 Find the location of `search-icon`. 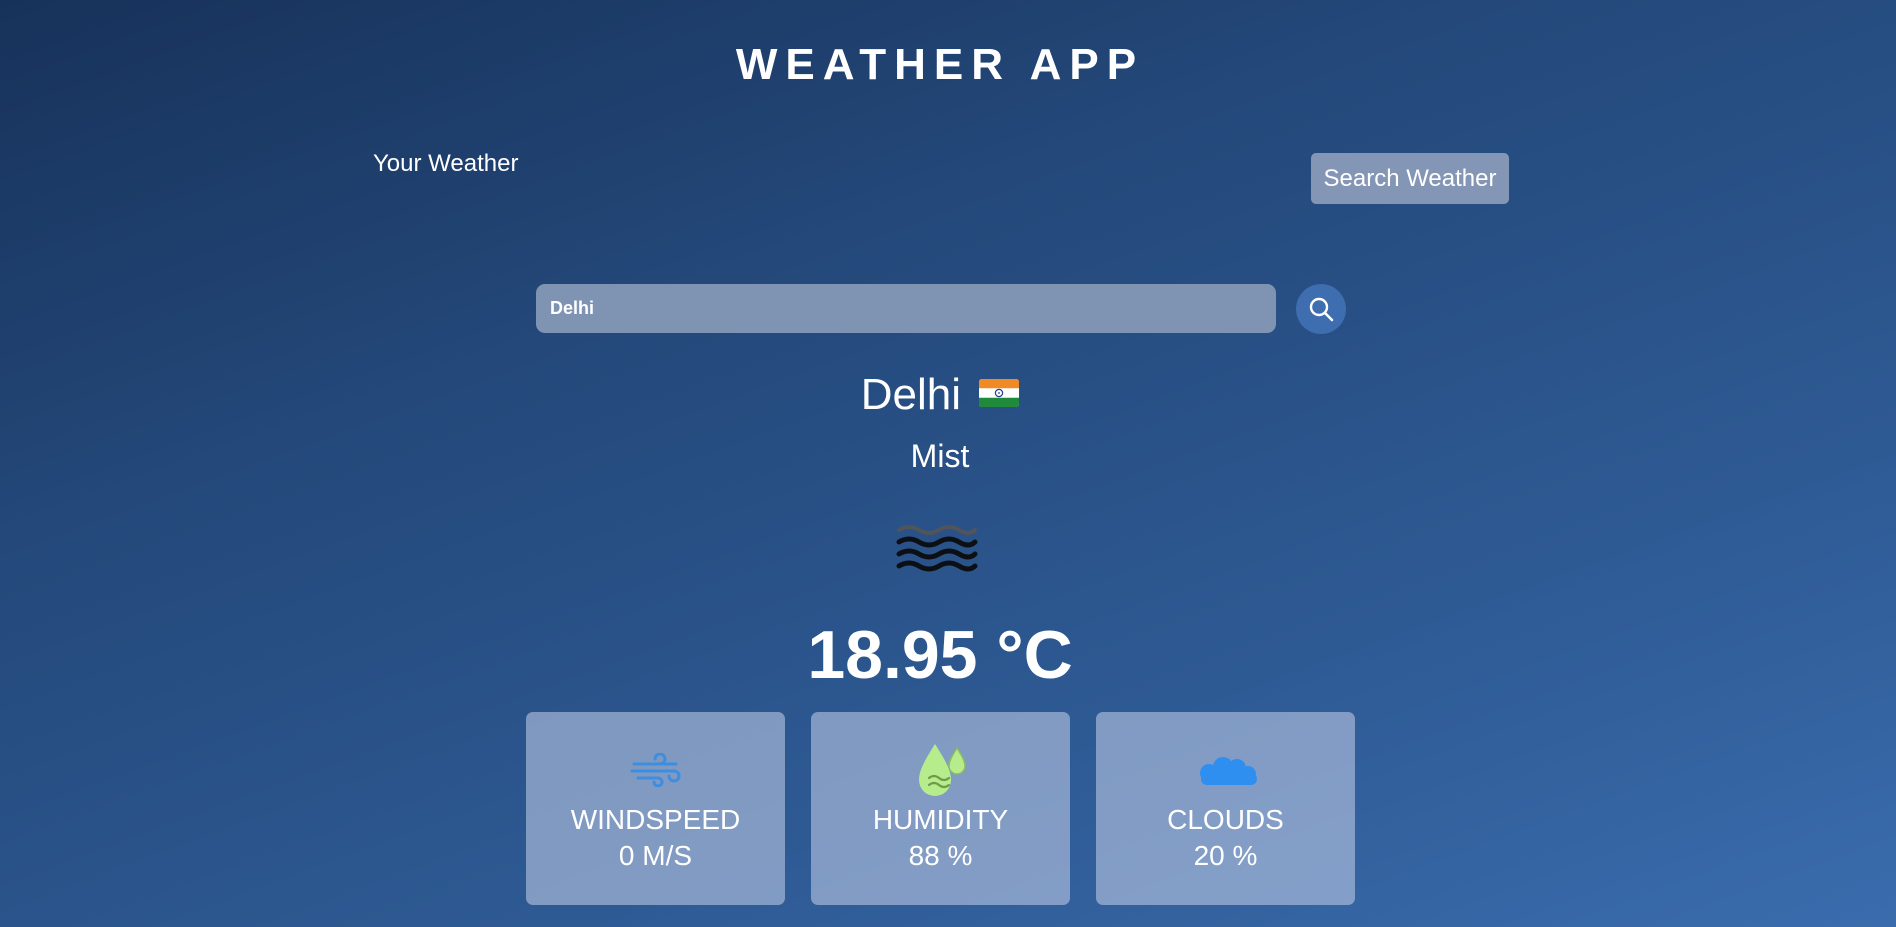

search-icon is located at coordinates (1321, 309).